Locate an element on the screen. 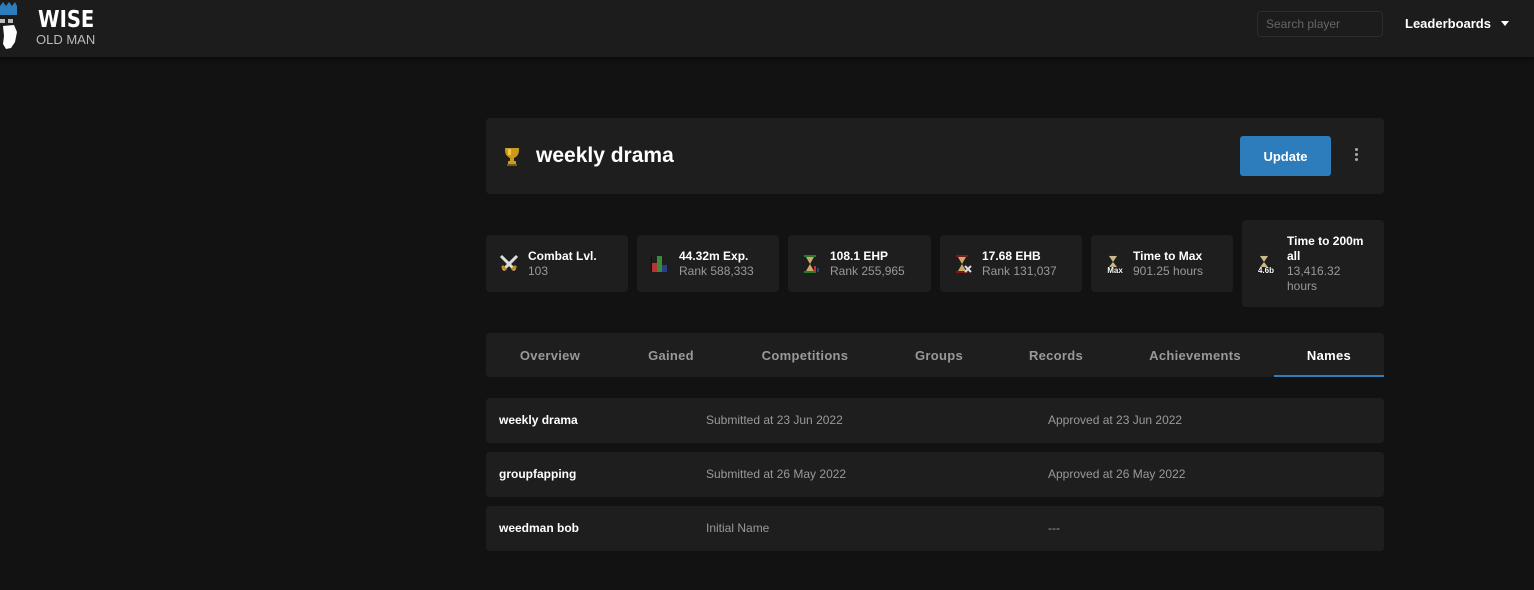  svg-text: Max is located at coordinates (1115, 270).